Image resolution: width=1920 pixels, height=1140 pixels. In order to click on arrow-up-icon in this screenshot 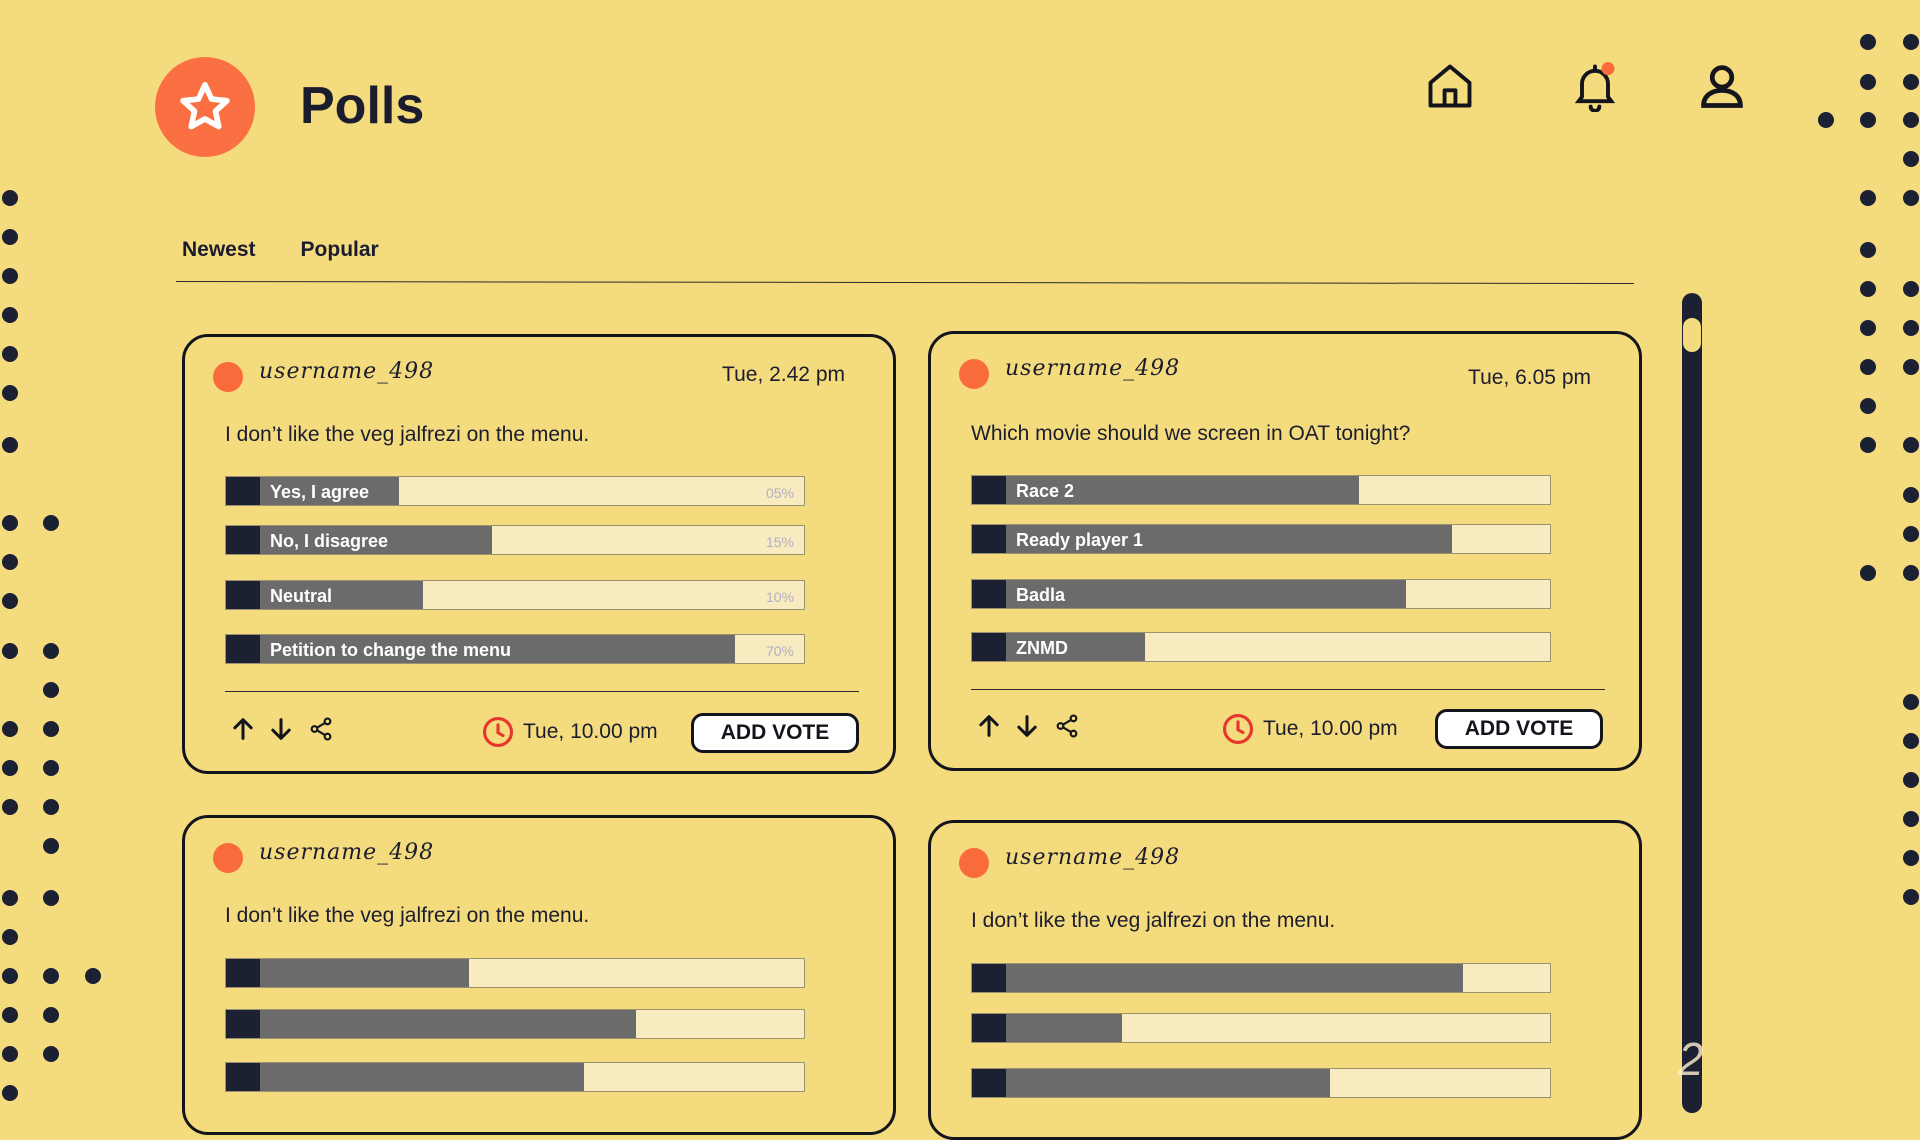, I will do `click(989, 726)`.